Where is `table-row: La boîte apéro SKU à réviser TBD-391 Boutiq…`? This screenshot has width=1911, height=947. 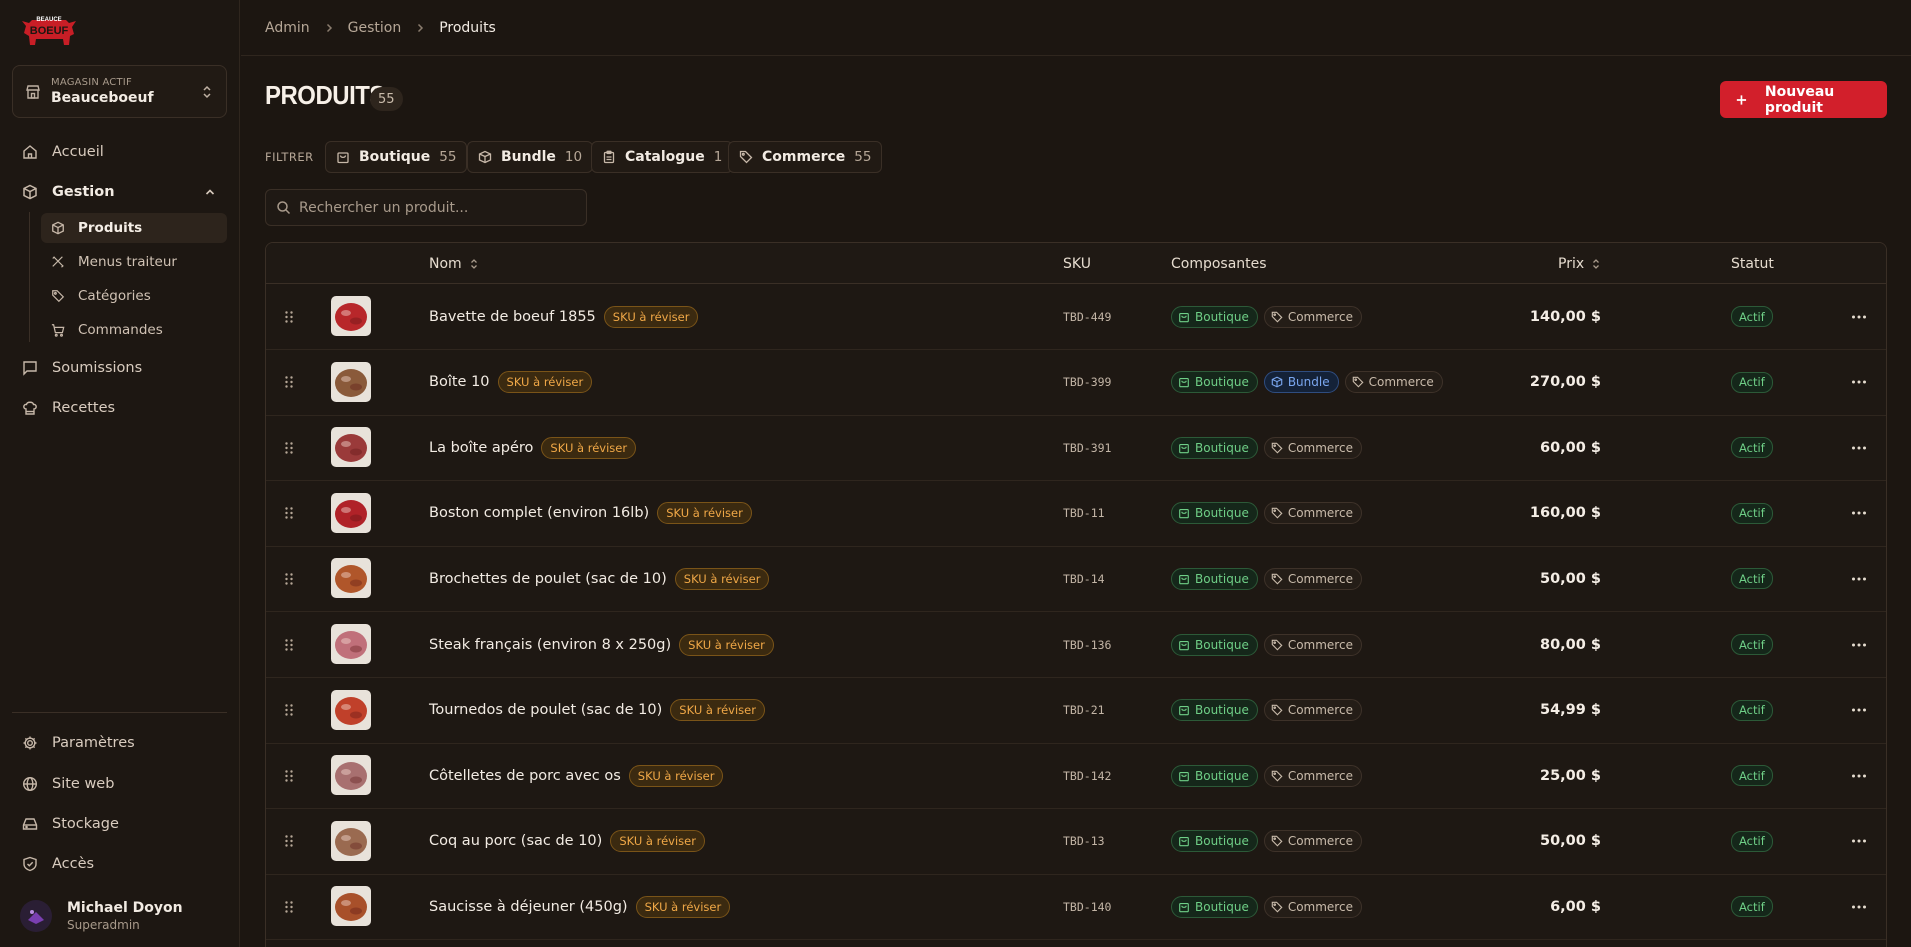
table-row: La boîte apéro SKU à réviser TBD-391 Boutiq… is located at coordinates (1076, 448).